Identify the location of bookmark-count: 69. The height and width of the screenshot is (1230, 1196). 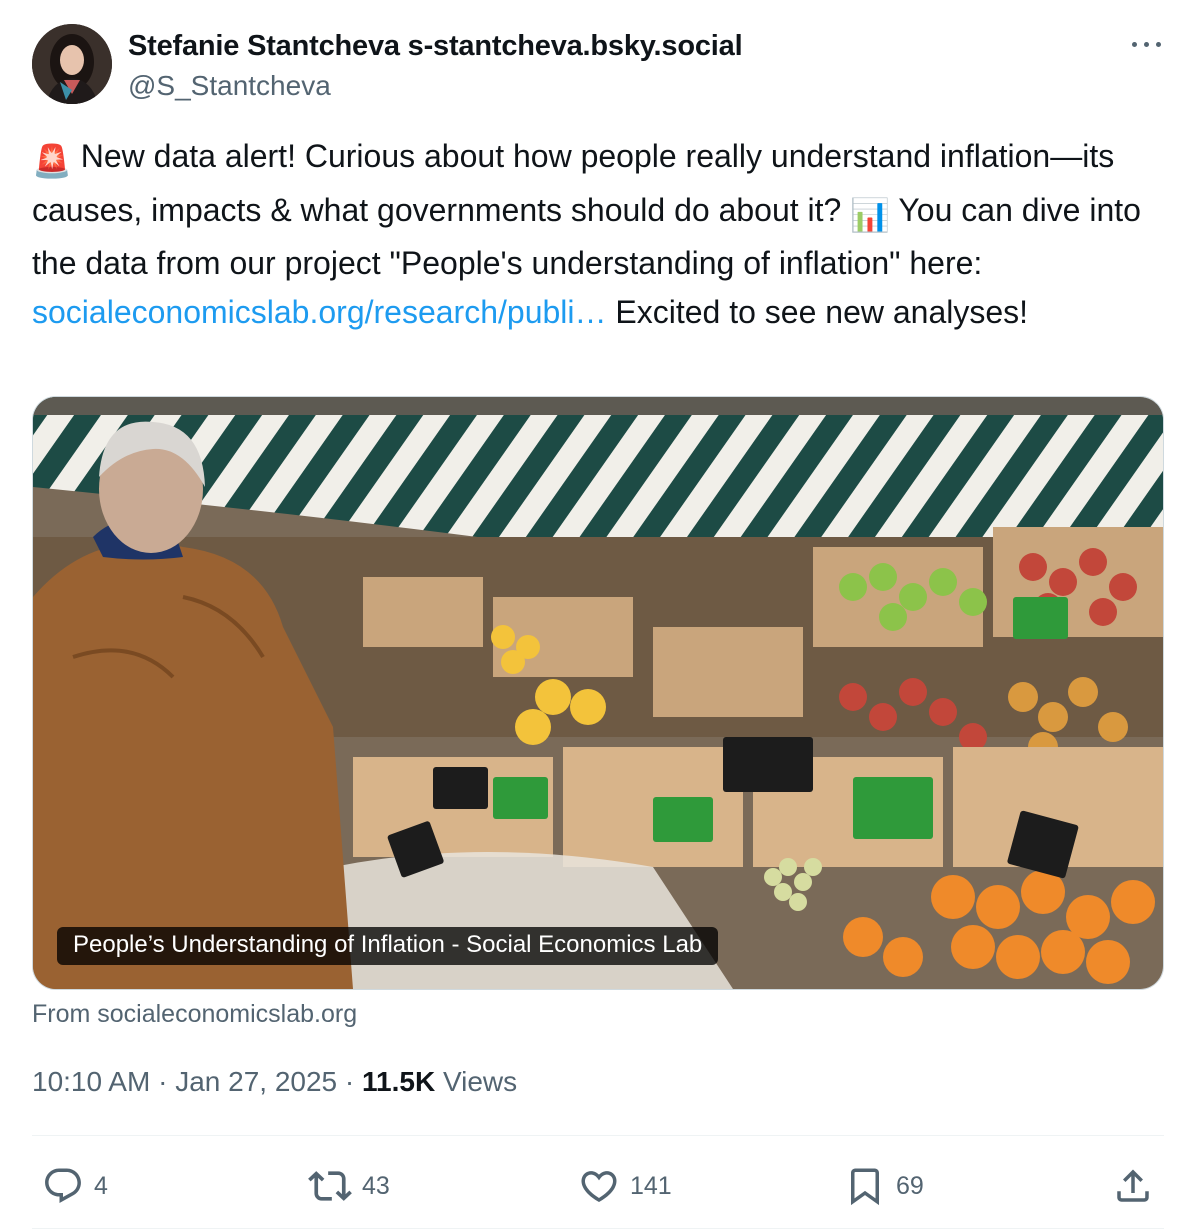
(910, 1185).